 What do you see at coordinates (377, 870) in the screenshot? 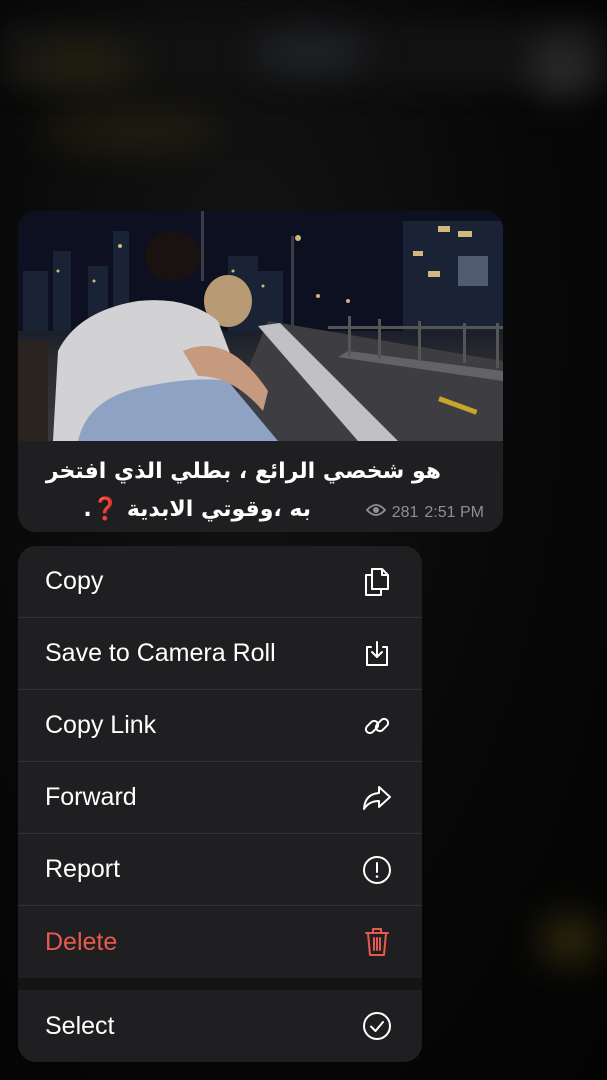
I see `exclamation-circle-icon` at bounding box center [377, 870].